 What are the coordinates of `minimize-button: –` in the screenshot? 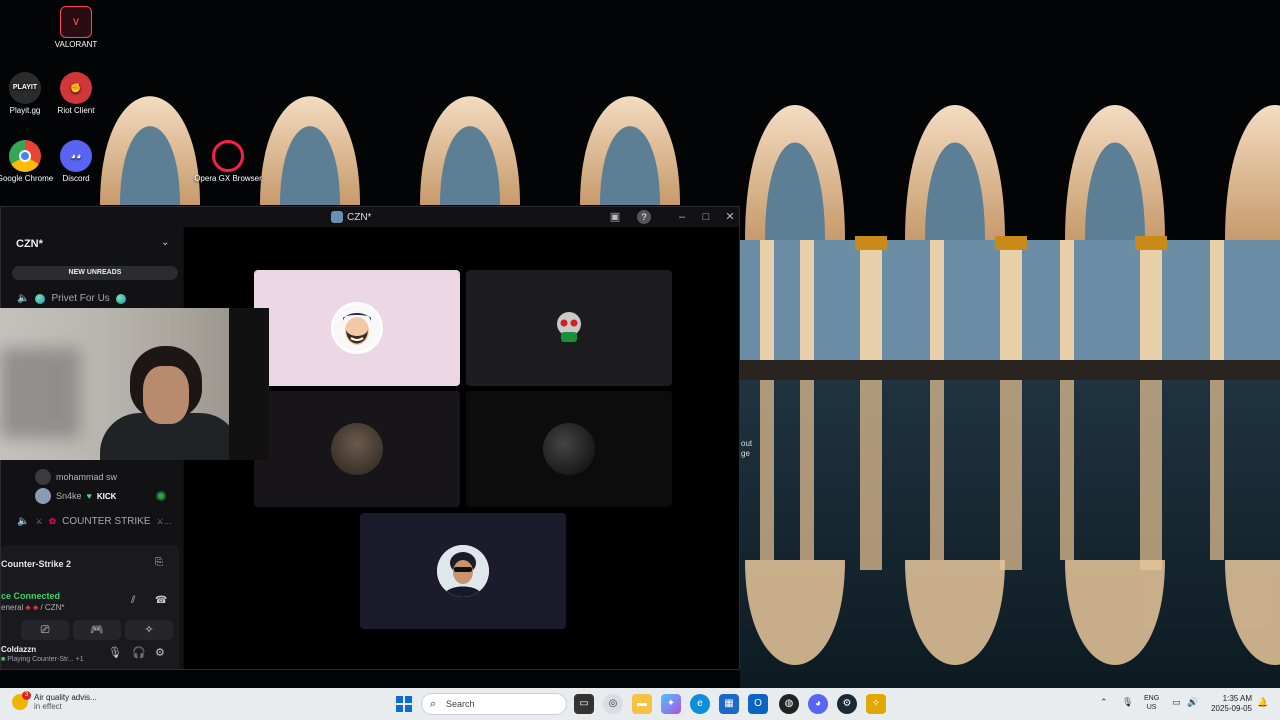 It's located at (682, 217).